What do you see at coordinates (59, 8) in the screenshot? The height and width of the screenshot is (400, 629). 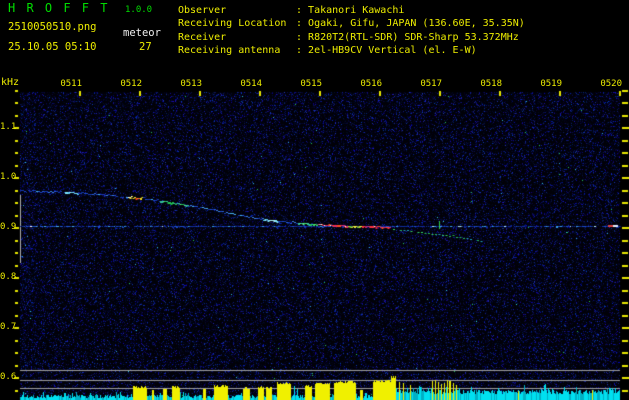 I see `app-title: H R O F F T` at bounding box center [59, 8].